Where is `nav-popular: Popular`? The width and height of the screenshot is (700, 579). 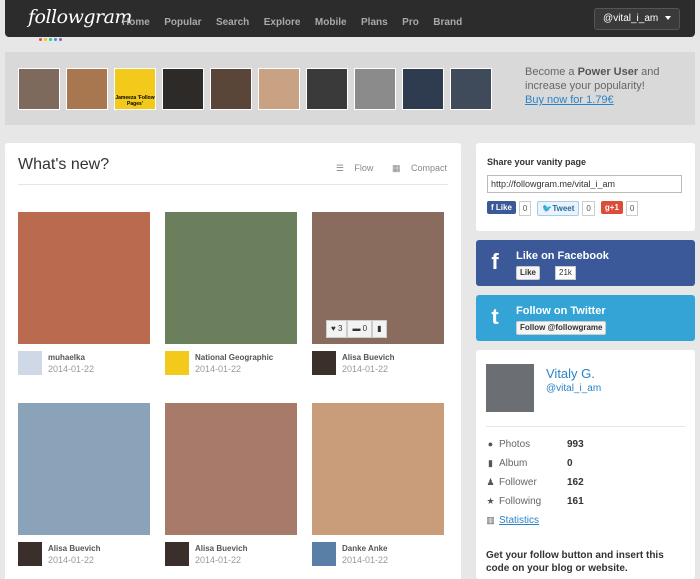
nav-popular: Popular is located at coordinates (182, 22).